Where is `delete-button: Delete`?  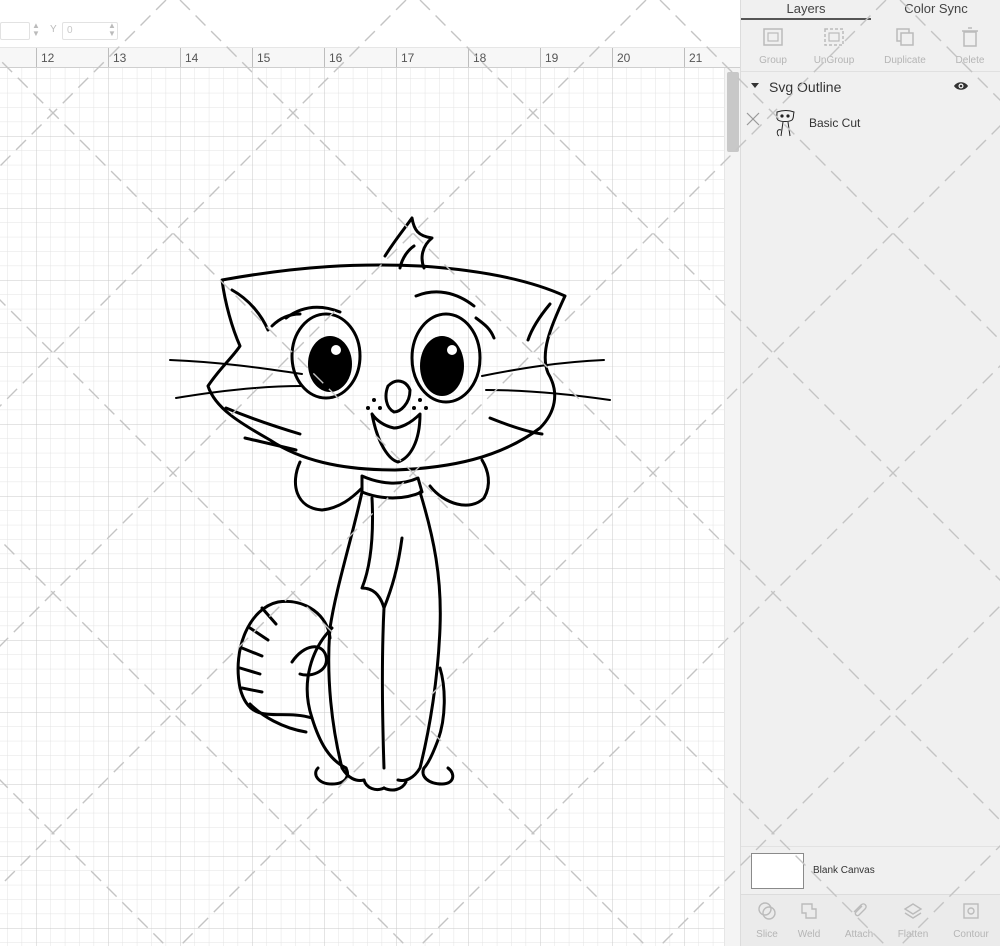
delete-button: Delete is located at coordinates (969, 46).